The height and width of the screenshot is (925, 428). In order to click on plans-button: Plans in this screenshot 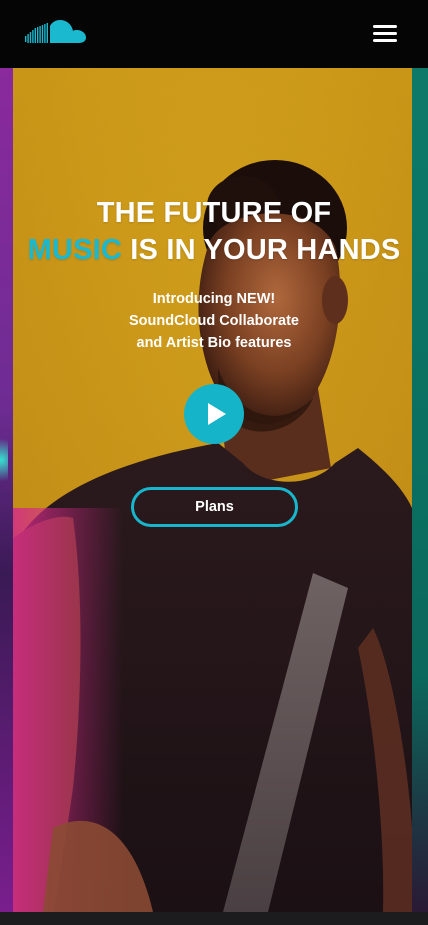, I will do `click(214, 507)`.